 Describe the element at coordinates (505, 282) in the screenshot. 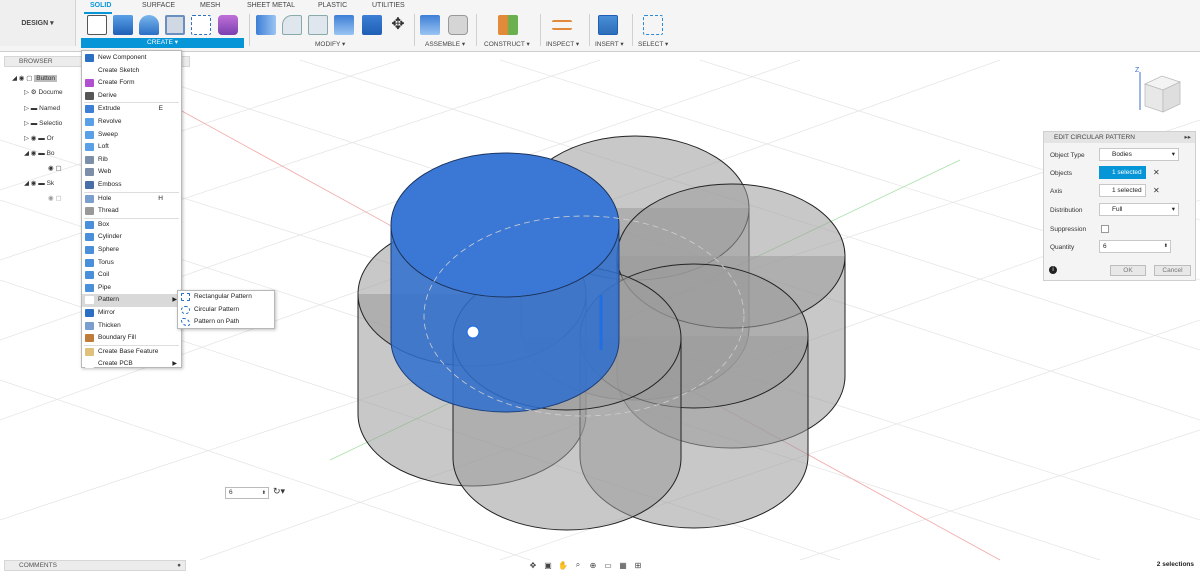

I see `selected-body` at that location.